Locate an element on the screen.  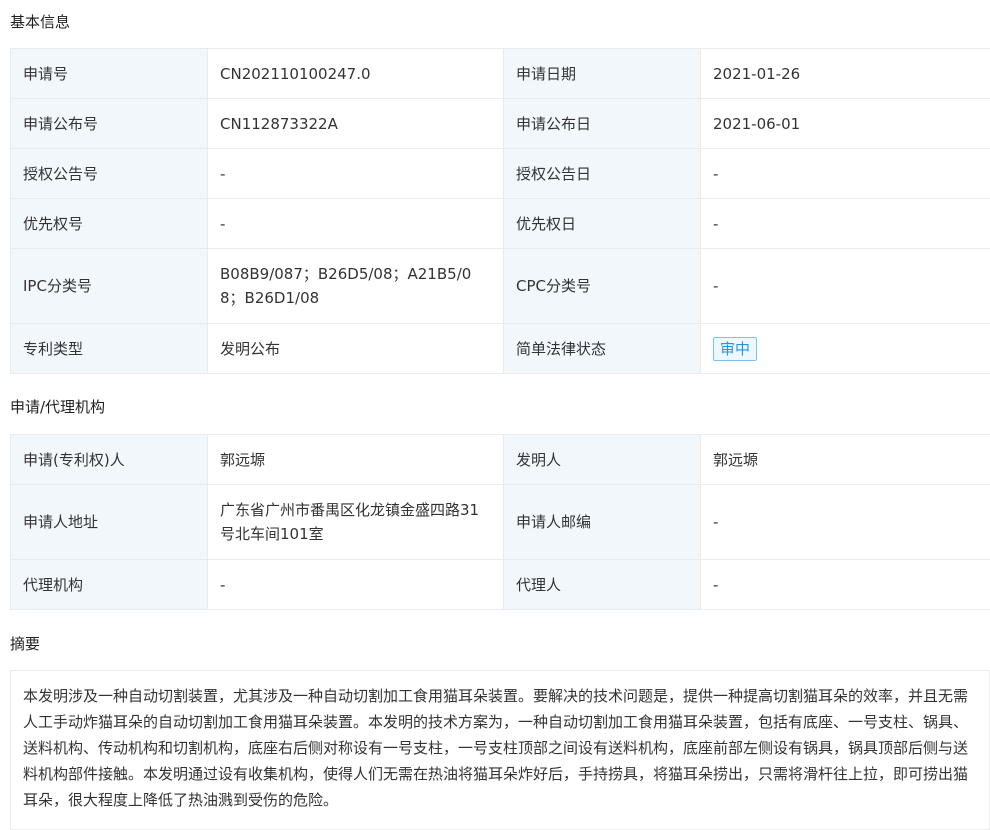
field-label: 申请公布日 is located at coordinates (602, 124).